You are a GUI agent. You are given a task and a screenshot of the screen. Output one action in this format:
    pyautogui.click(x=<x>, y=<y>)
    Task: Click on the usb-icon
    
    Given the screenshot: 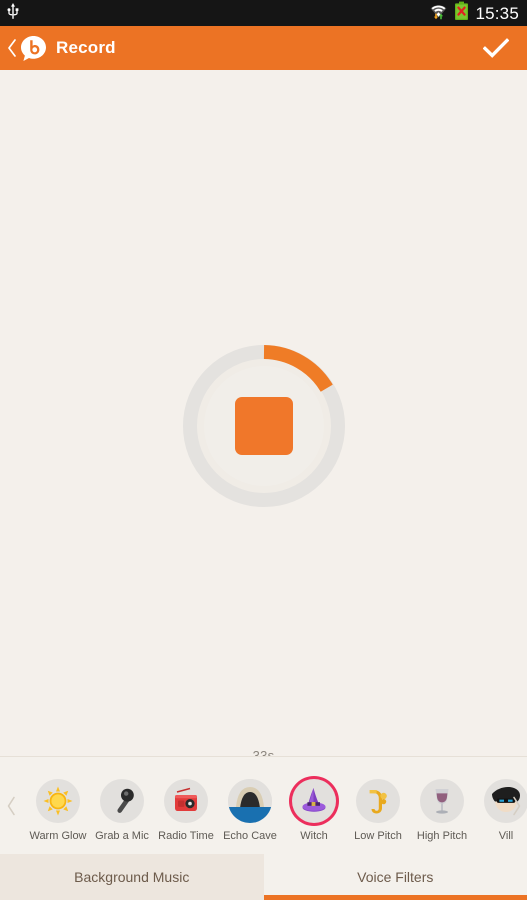 What is the action you would take?
    pyautogui.click(x=13, y=13)
    